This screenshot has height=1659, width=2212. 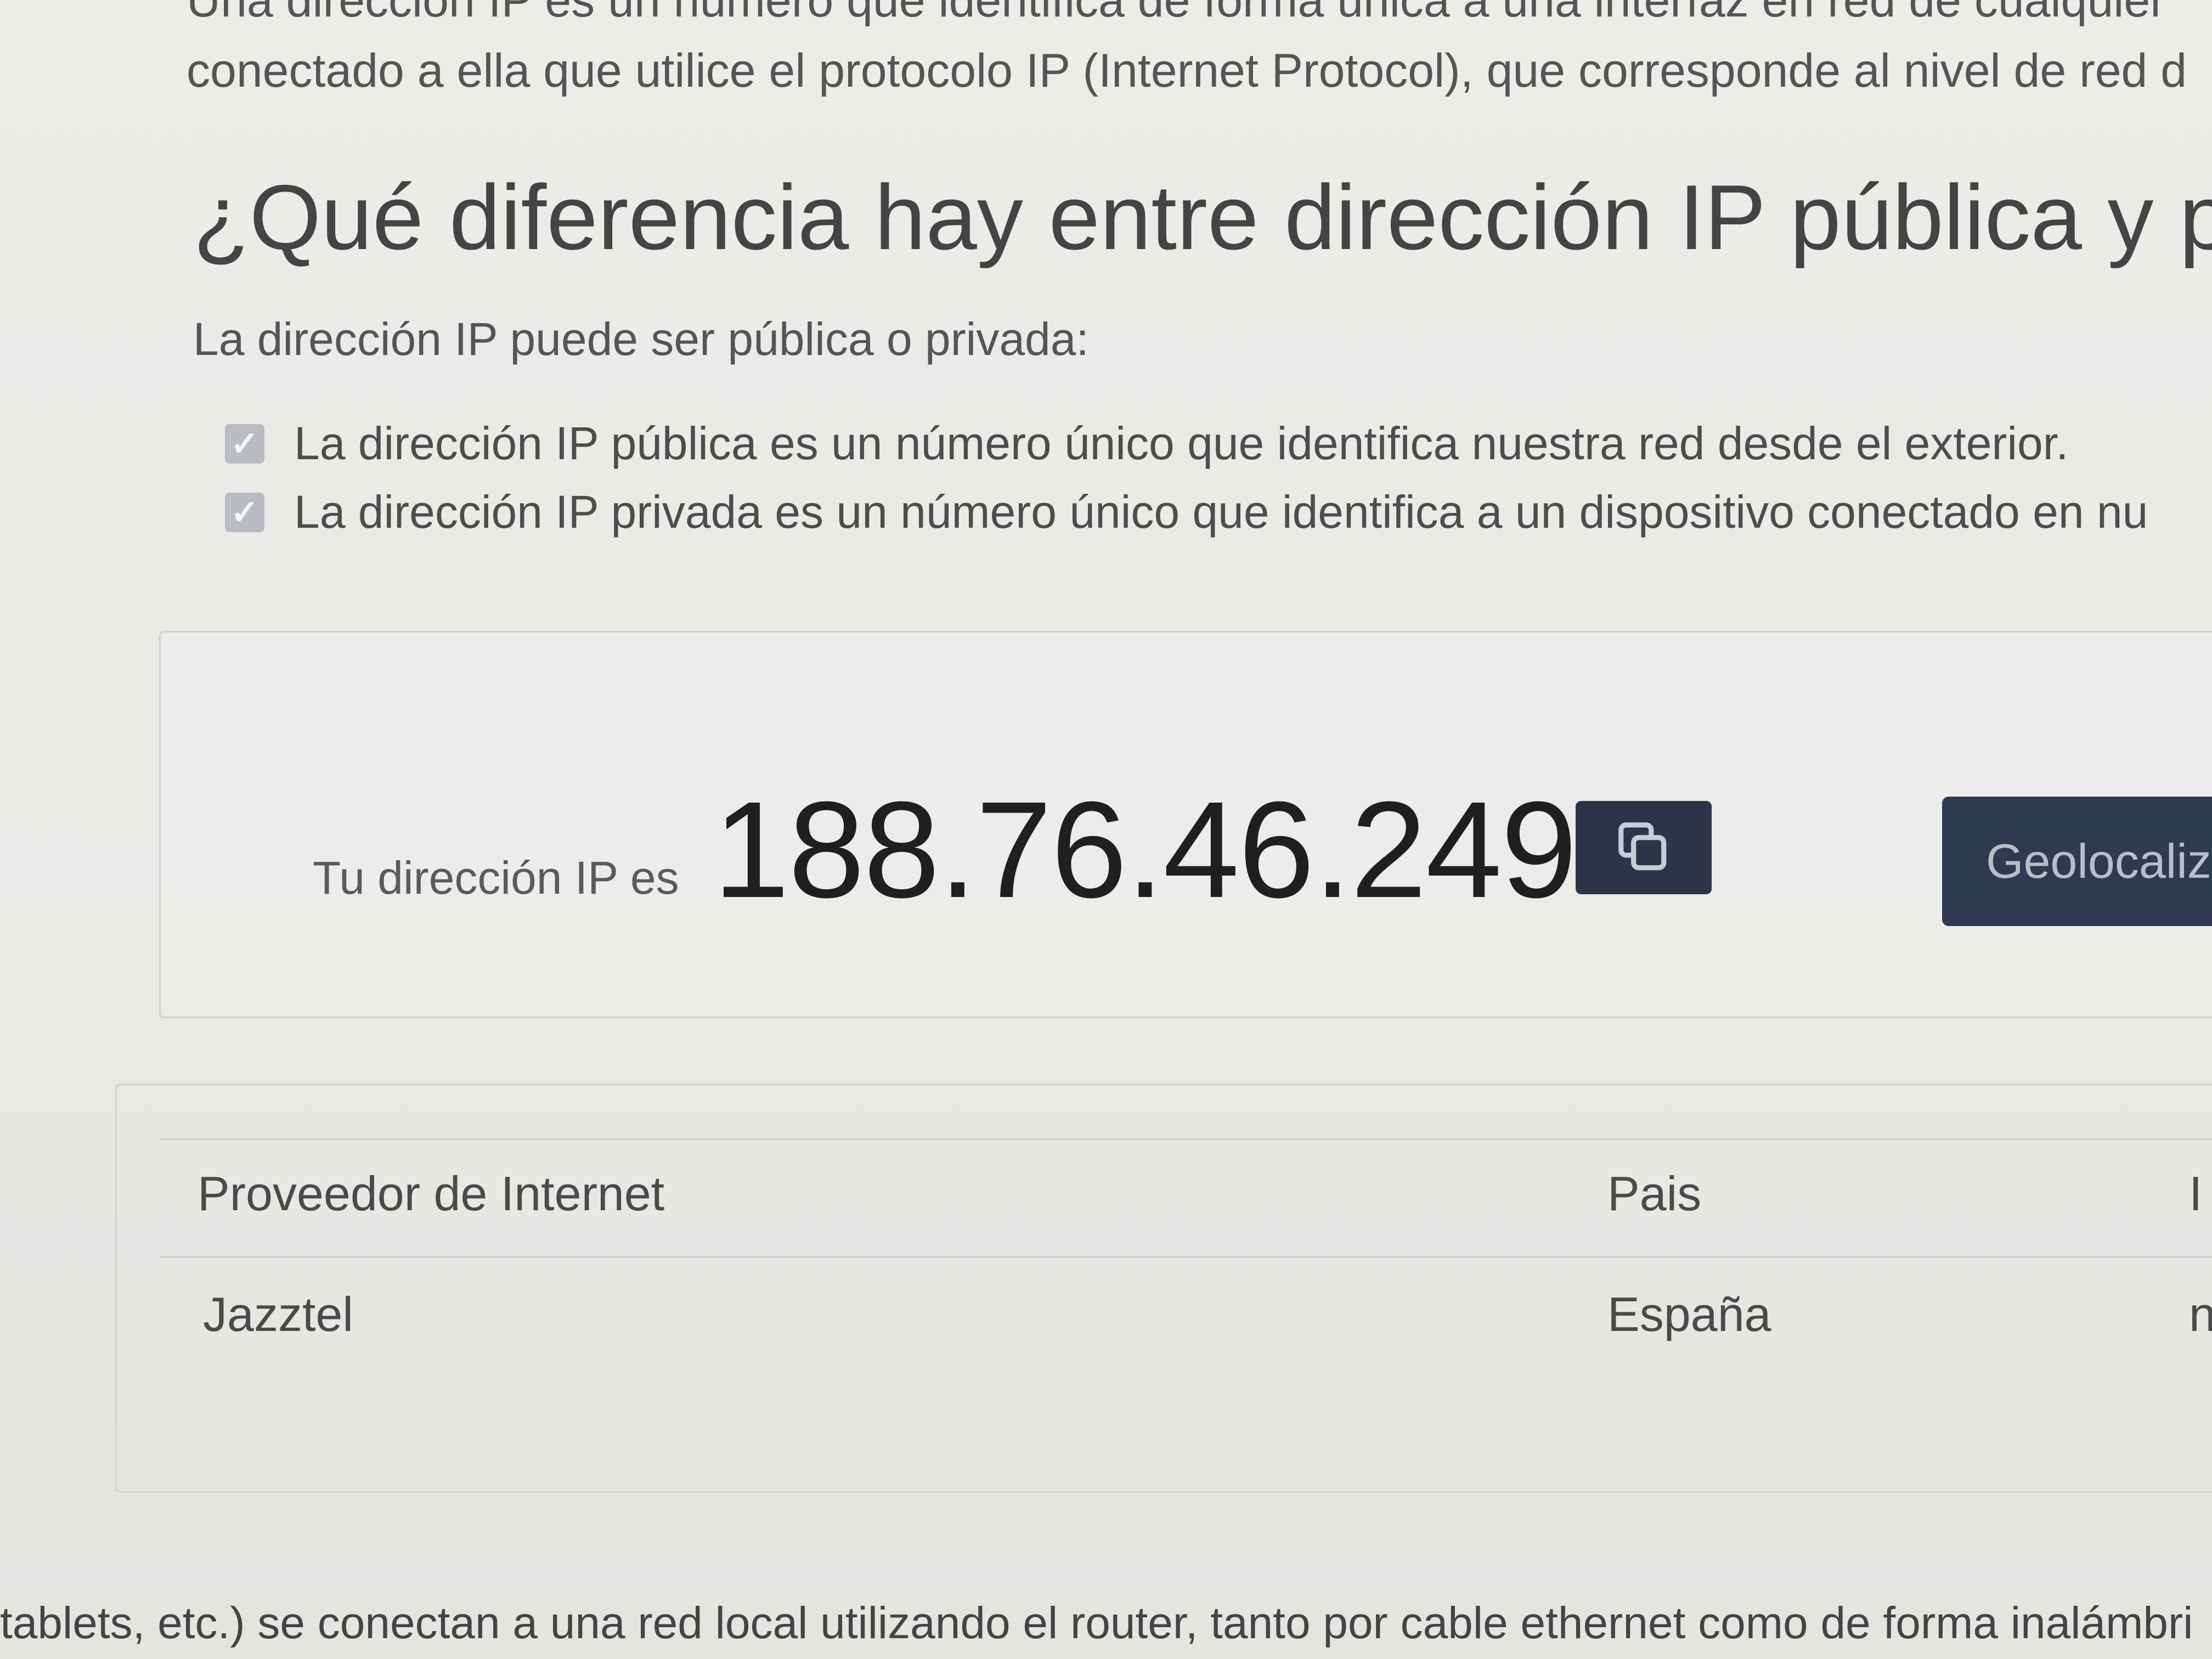 What do you see at coordinates (1654, 1193) in the screenshot?
I see `table-header-country: Pais` at bounding box center [1654, 1193].